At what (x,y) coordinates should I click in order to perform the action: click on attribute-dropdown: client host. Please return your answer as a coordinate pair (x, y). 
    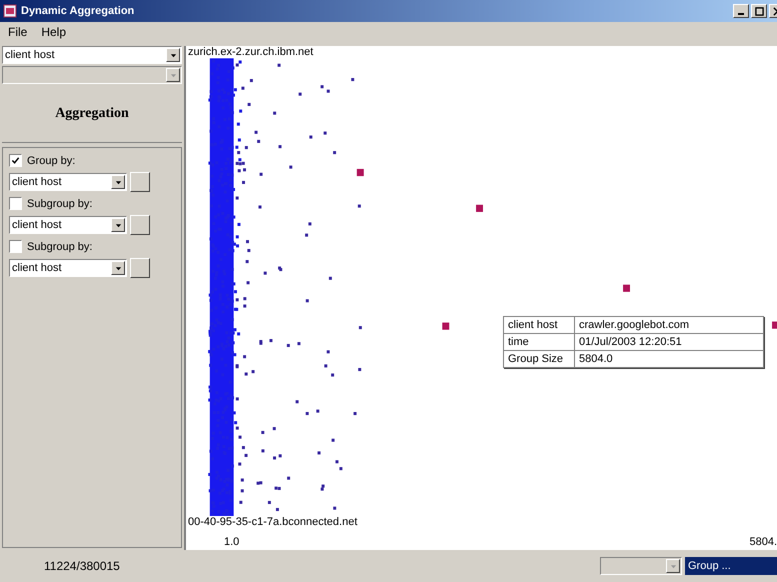
    Looking at the image, I should click on (92, 55).